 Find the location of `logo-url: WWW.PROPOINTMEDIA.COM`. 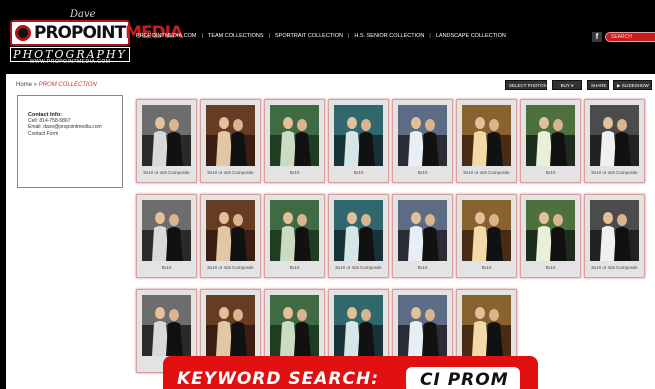

logo-url: WWW.PROPOINTMEDIA.COM is located at coordinates (70, 62).